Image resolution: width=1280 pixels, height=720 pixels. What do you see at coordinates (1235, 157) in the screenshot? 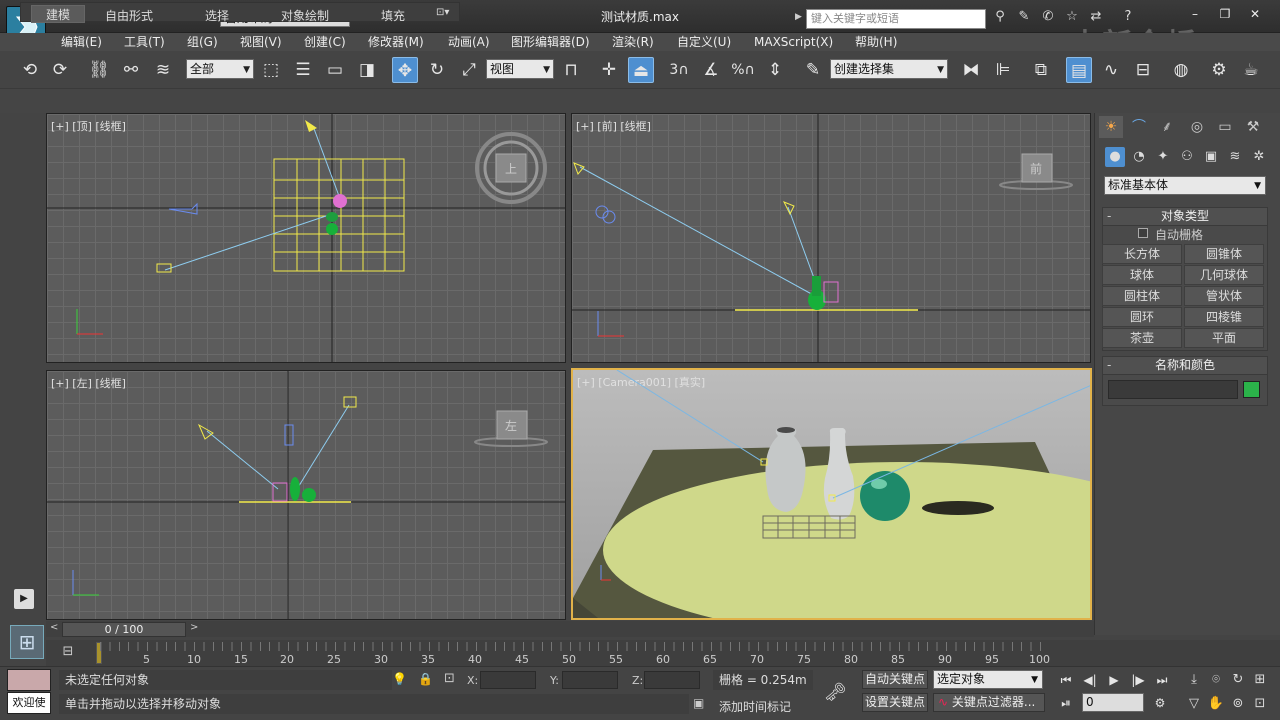
I see `space-warps-icon: ≋` at bounding box center [1235, 157].